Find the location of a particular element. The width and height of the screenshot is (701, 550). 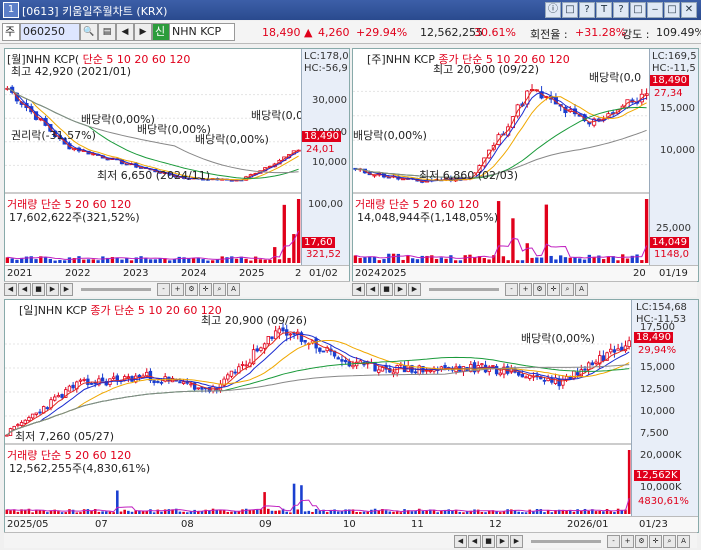

weekly-vol-ytick: 25,000 is located at coordinates (673, 228).